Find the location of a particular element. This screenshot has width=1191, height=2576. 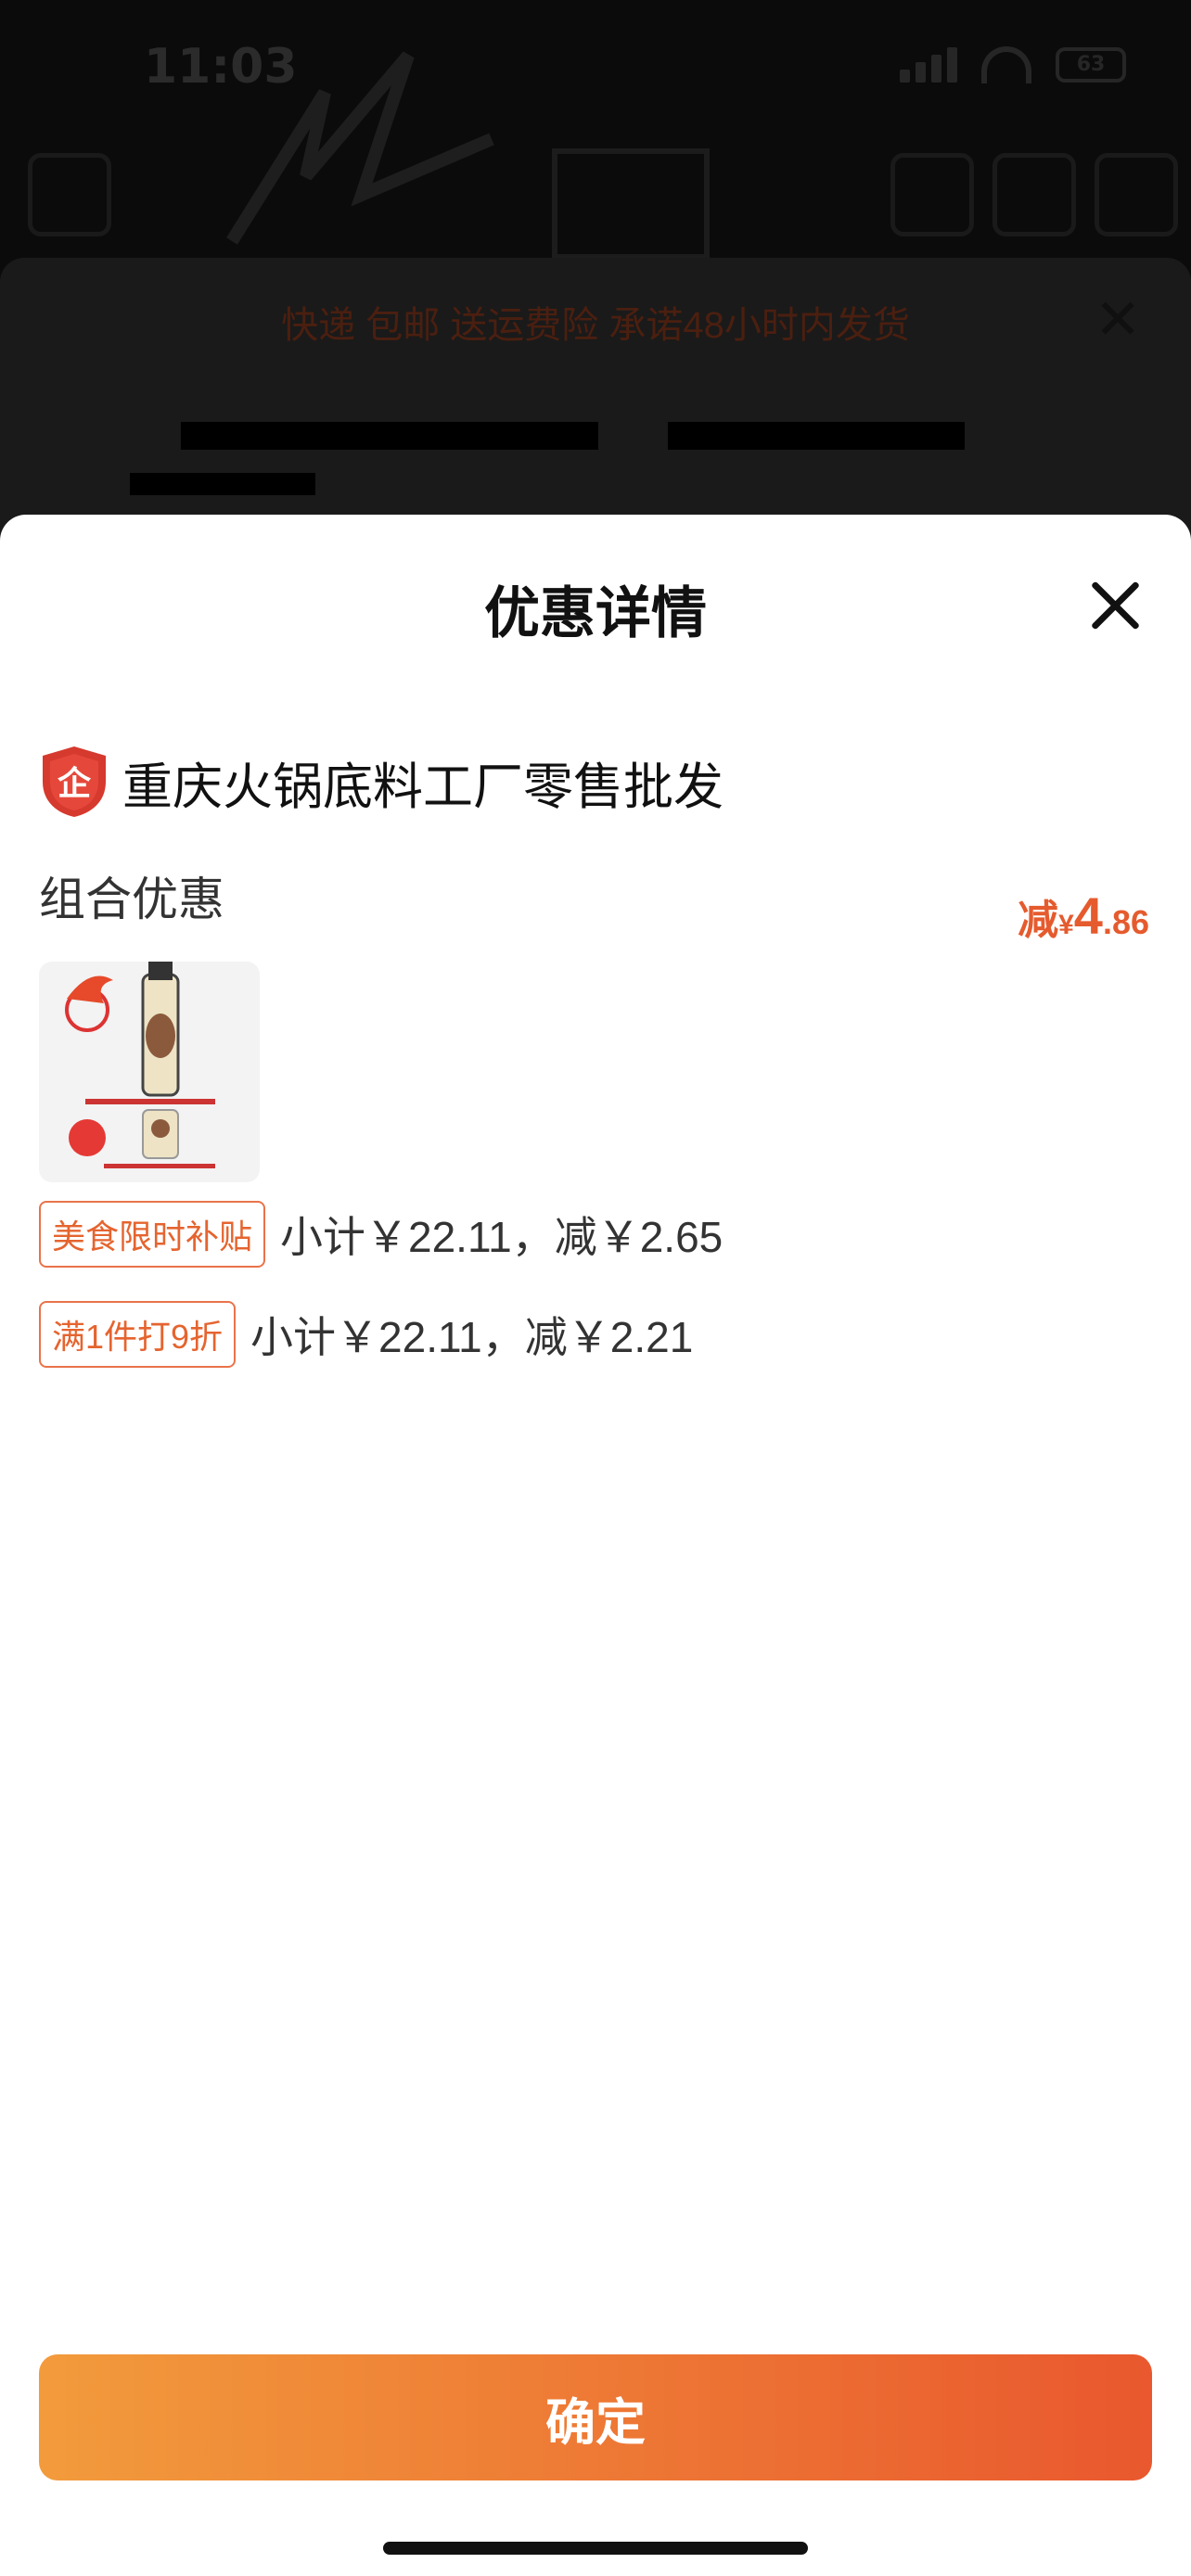

sheet-title: 优惠详情 is located at coordinates (595, 613).